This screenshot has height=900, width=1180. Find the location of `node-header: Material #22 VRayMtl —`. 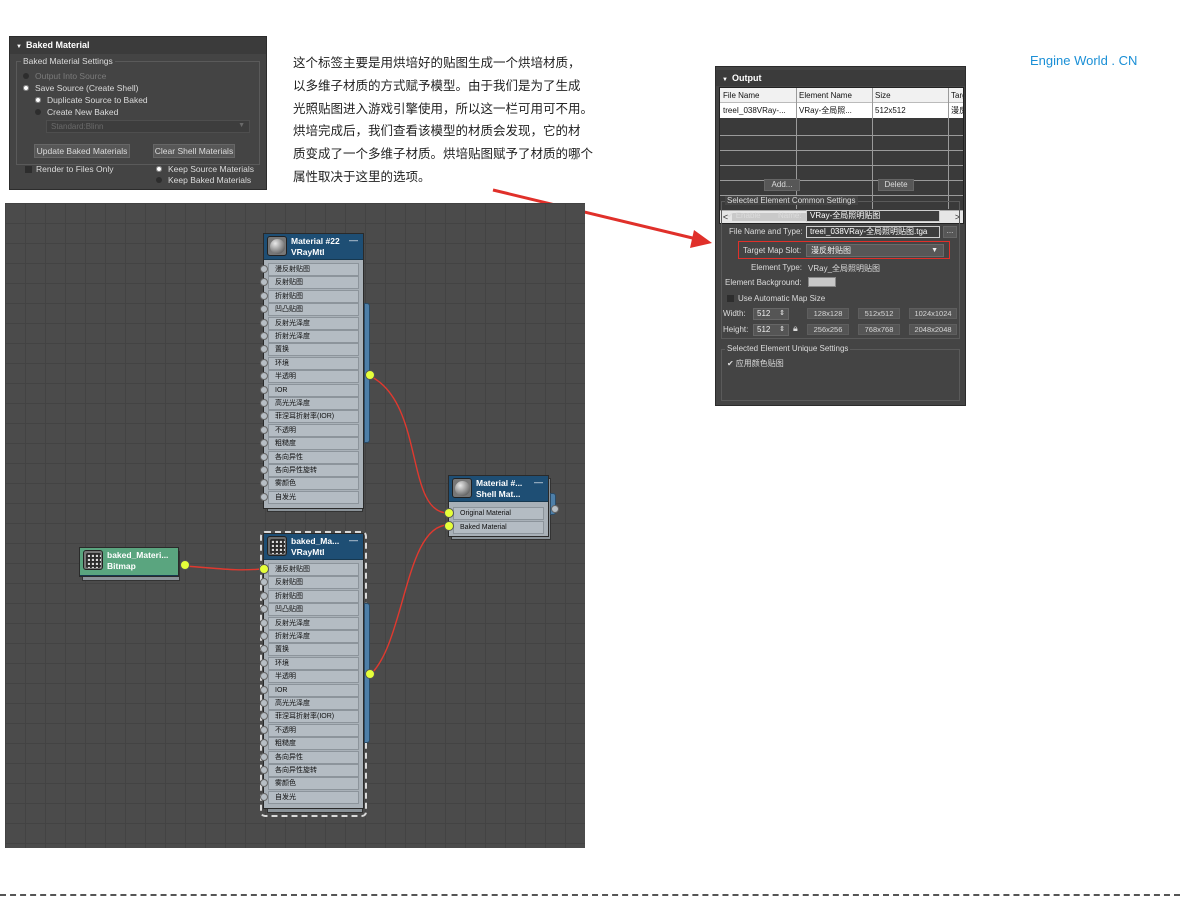

node-header: Material #22 VRayMtl — is located at coordinates (313, 247).